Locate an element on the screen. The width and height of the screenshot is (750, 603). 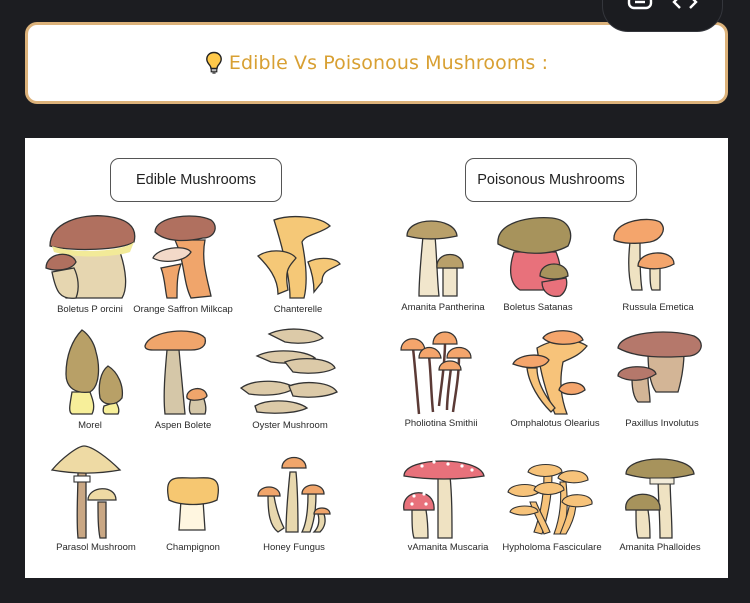
mushroom-item: vAmanita Muscaria is located at coordinates (448, 502).